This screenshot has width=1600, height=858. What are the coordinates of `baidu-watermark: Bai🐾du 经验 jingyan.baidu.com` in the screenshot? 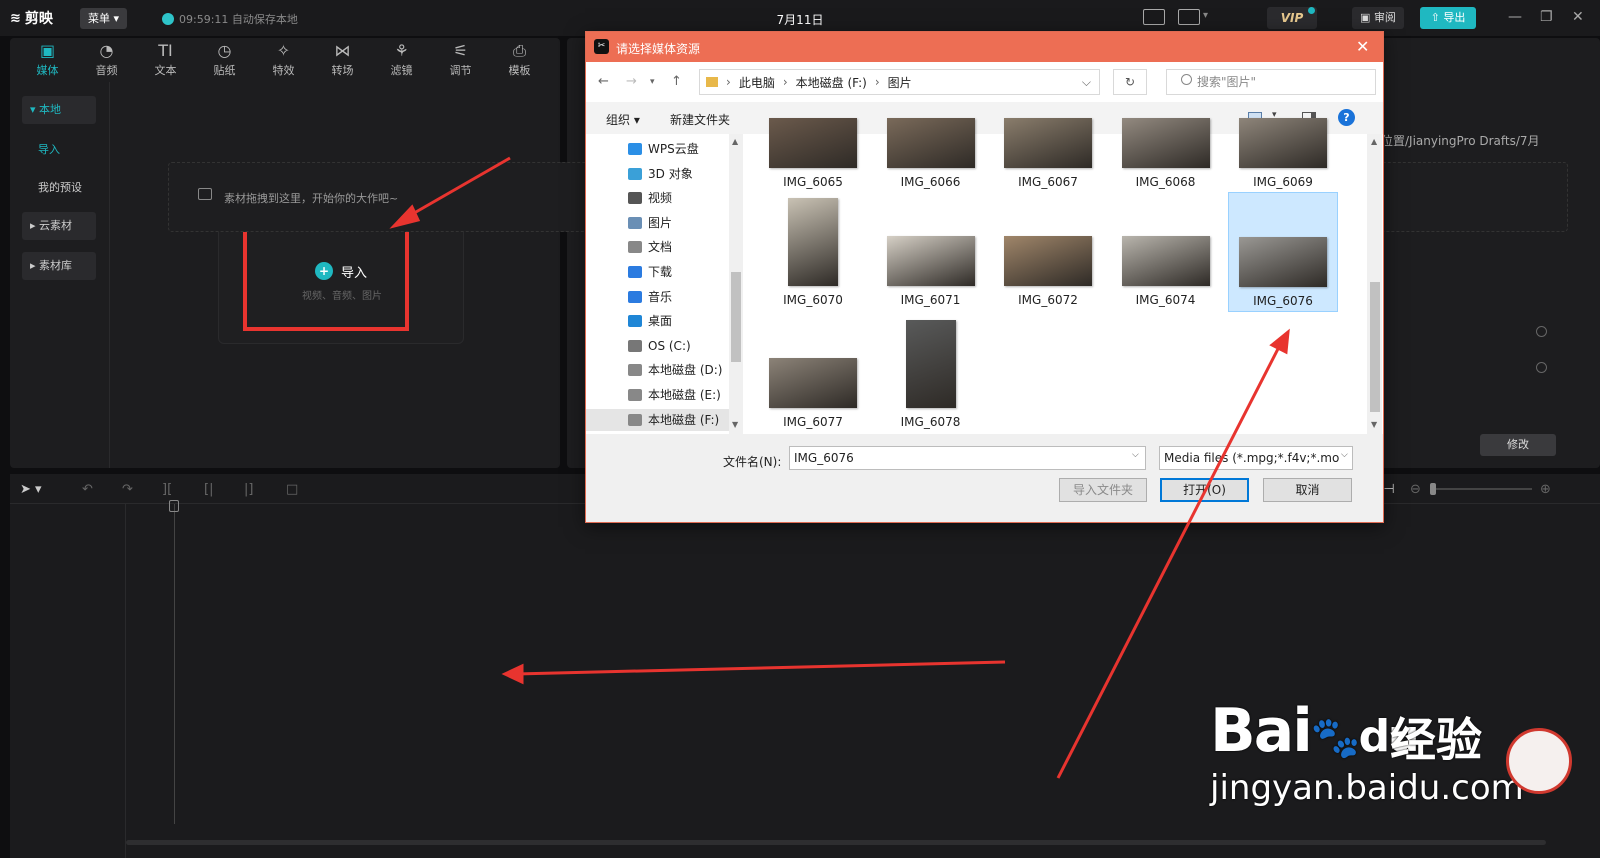 It's located at (1395, 758).